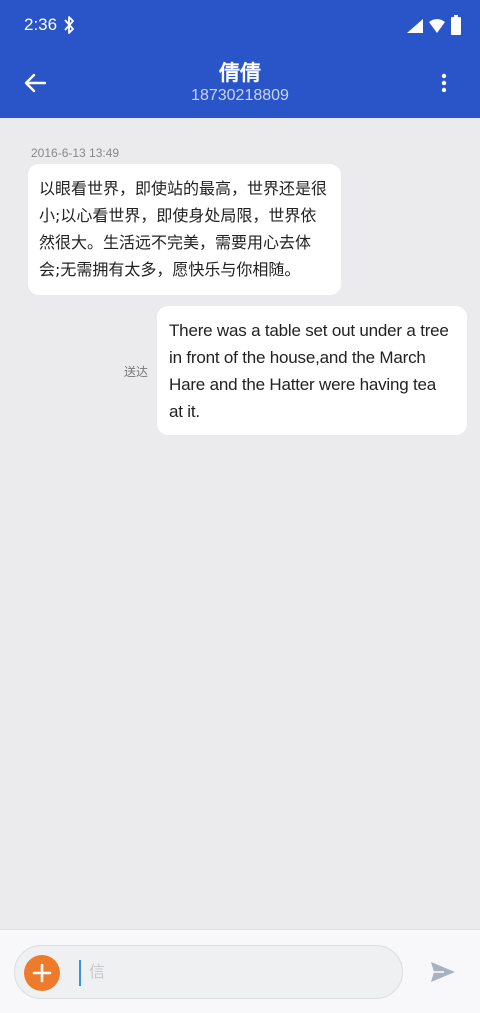 Image resolution: width=480 pixels, height=1013 pixels. What do you see at coordinates (437, 26) in the screenshot?
I see `wifi-icon` at bounding box center [437, 26].